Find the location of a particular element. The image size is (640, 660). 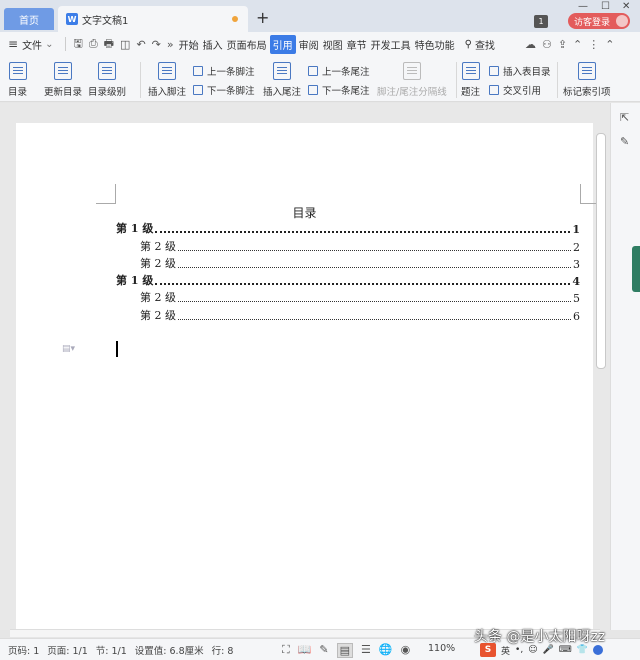

search-box: ⚲ 查找 is located at coordinates (480, 44).